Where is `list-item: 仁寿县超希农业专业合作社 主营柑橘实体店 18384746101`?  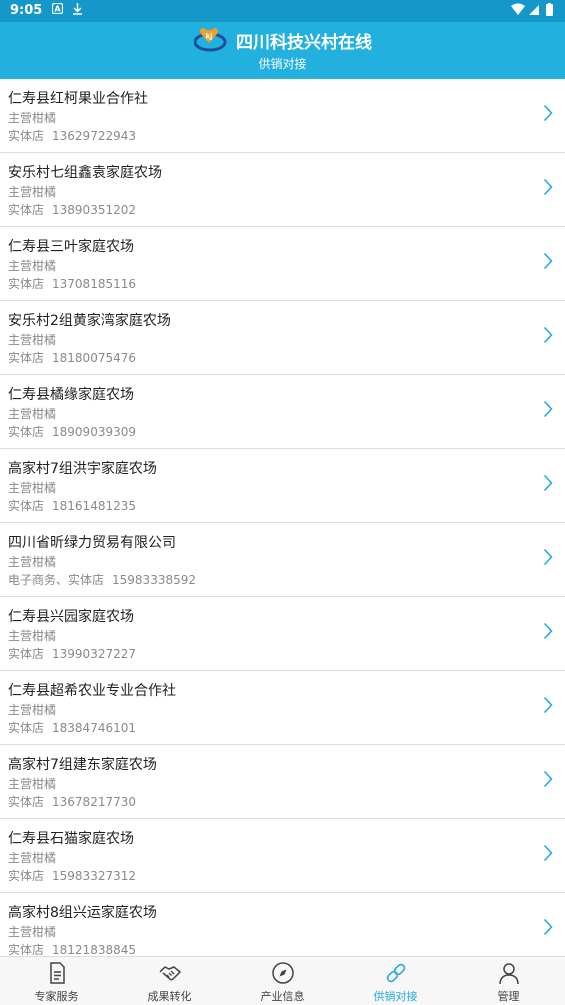
list-item: 仁寿县超希农业专业合作社 主营柑橘实体店 18384746101 is located at coordinates (282, 708).